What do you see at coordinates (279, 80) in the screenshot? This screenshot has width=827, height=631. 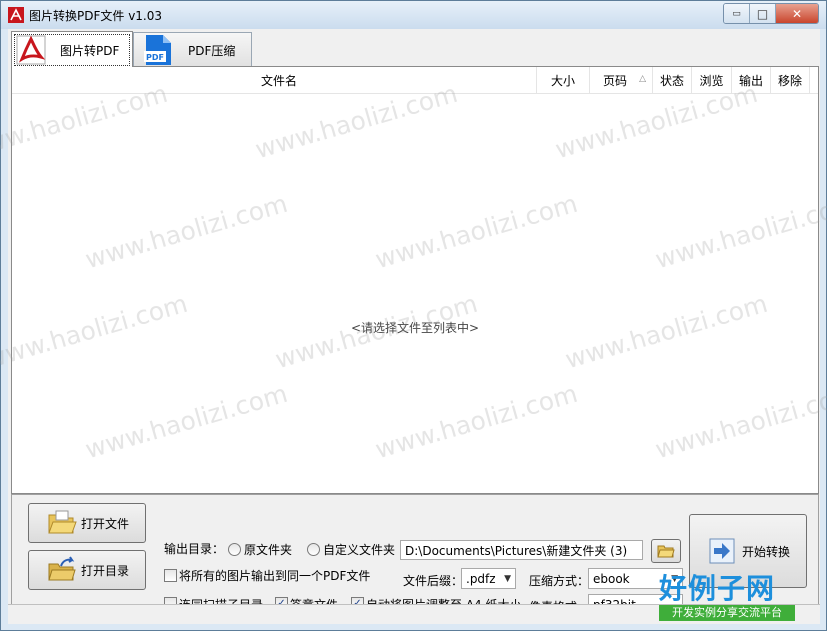 I see `column-filename: 文件名` at bounding box center [279, 80].